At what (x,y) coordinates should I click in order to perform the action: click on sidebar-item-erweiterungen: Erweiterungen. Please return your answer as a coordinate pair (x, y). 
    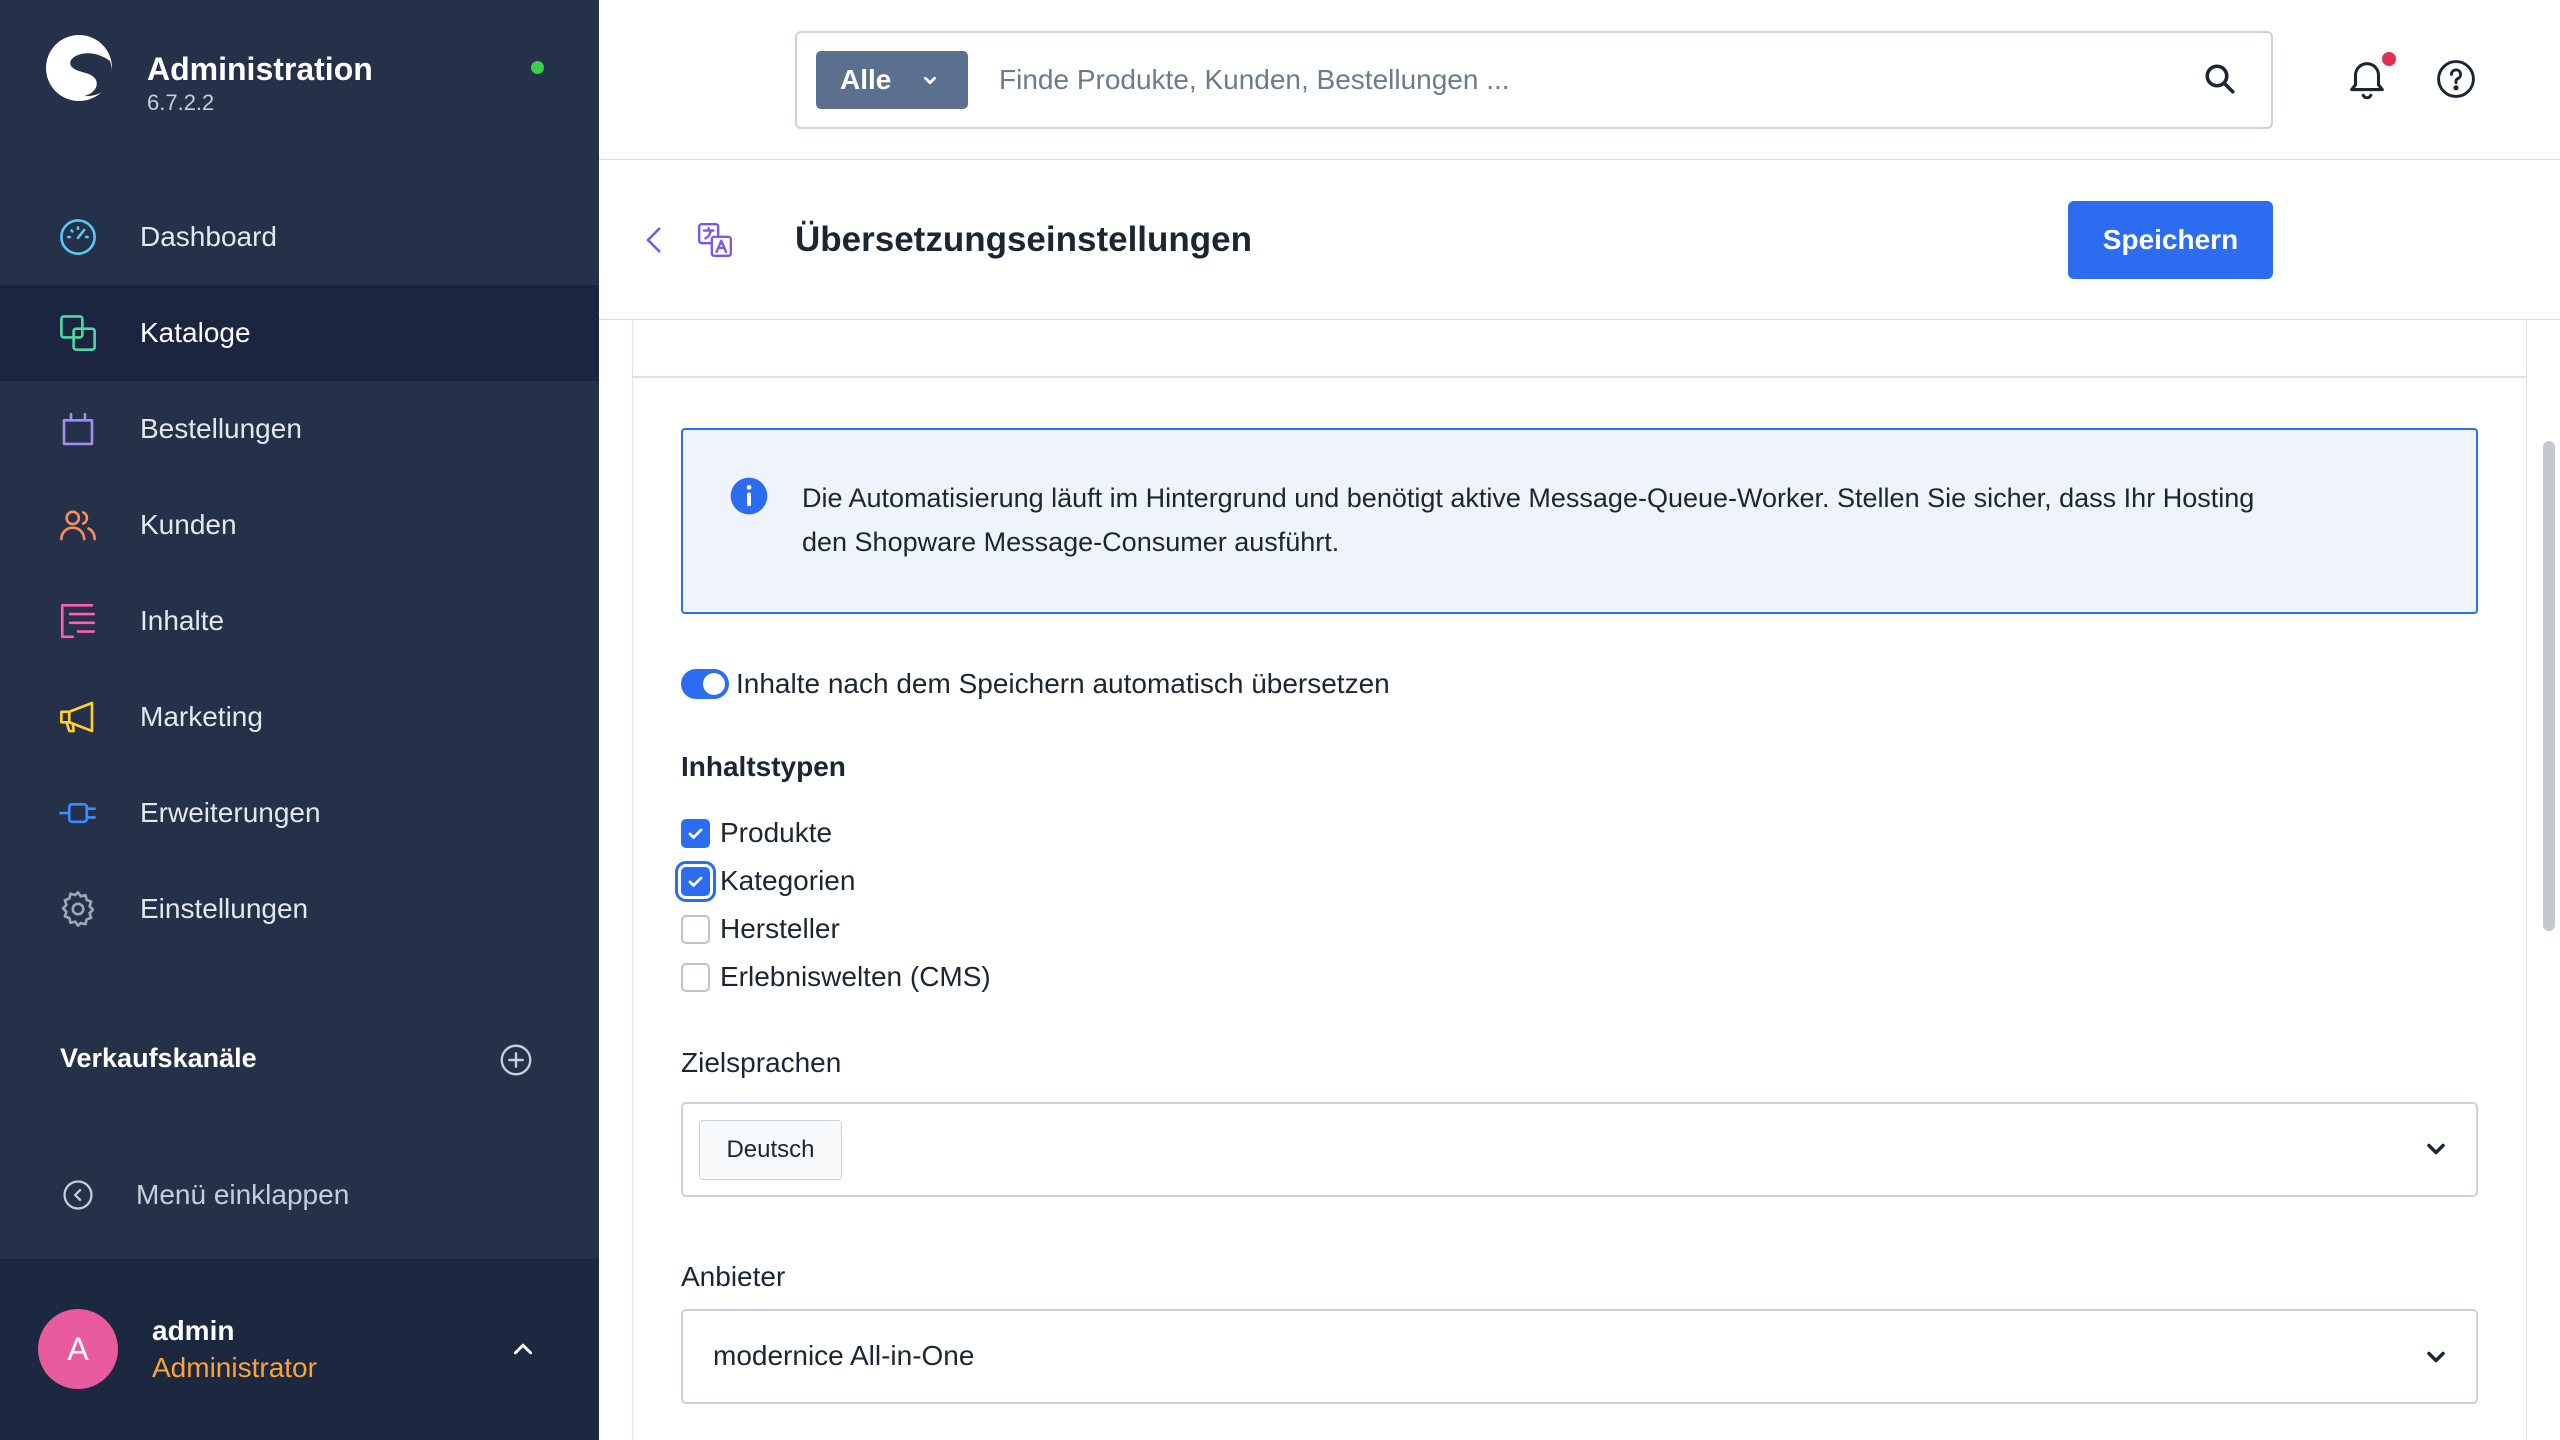
    Looking at the image, I should click on (299, 813).